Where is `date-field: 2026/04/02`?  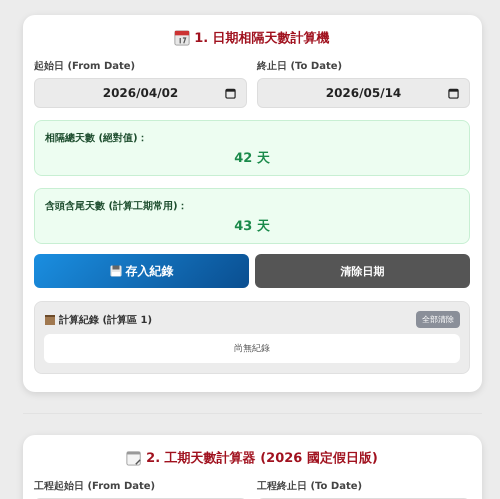
date-field: 2026/04/02 is located at coordinates (140, 93).